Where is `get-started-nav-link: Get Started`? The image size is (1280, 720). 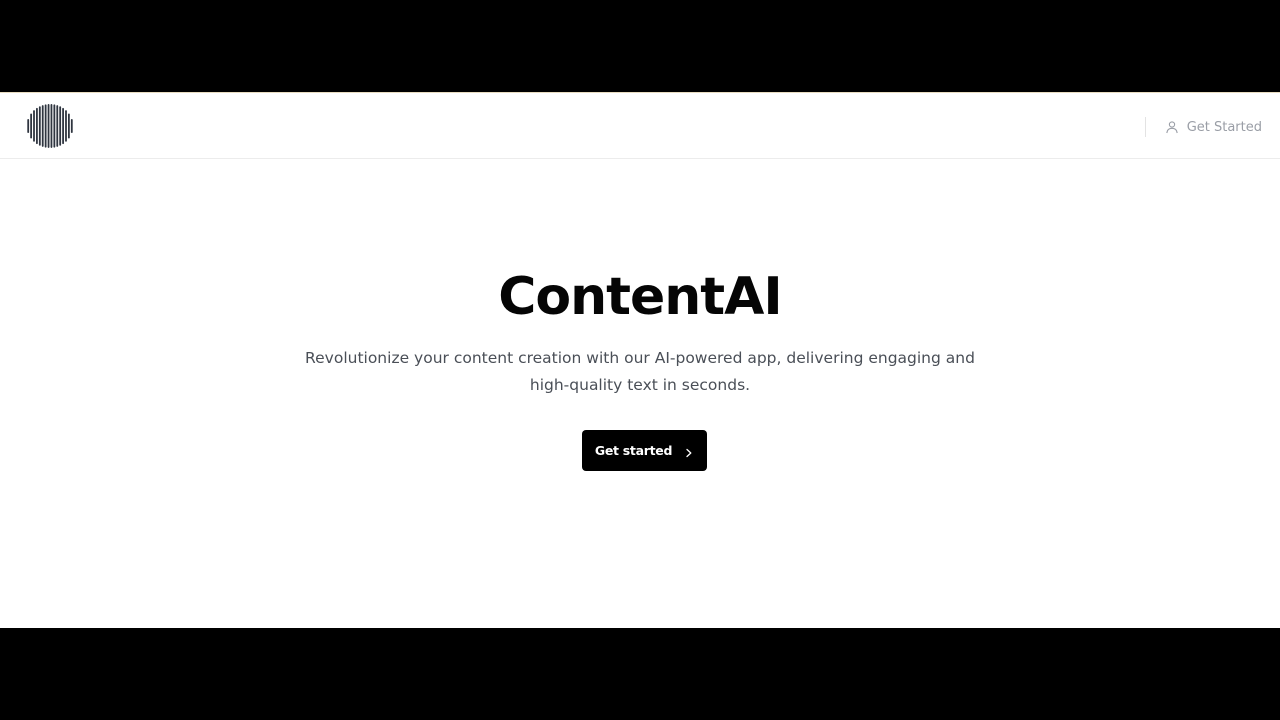 get-started-nav-link: Get Started is located at coordinates (1213, 127).